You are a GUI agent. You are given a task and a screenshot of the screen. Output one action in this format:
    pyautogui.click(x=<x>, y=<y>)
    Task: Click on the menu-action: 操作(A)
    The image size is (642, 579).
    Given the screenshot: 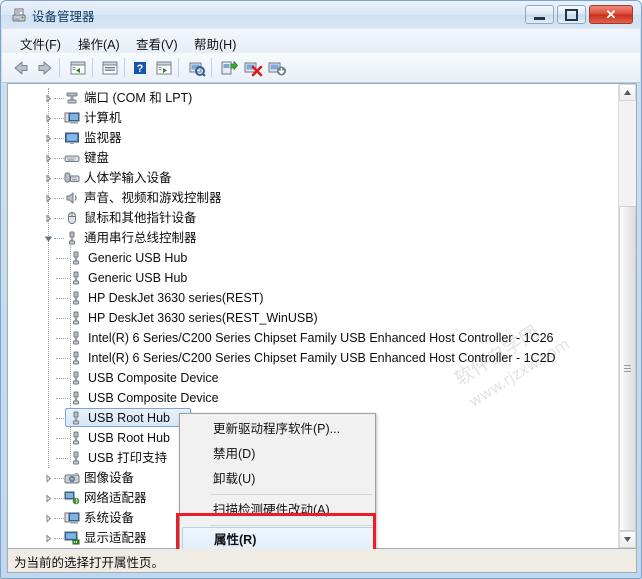 What is the action you would take?
    pyautogui.click(x=99, y=43)
    